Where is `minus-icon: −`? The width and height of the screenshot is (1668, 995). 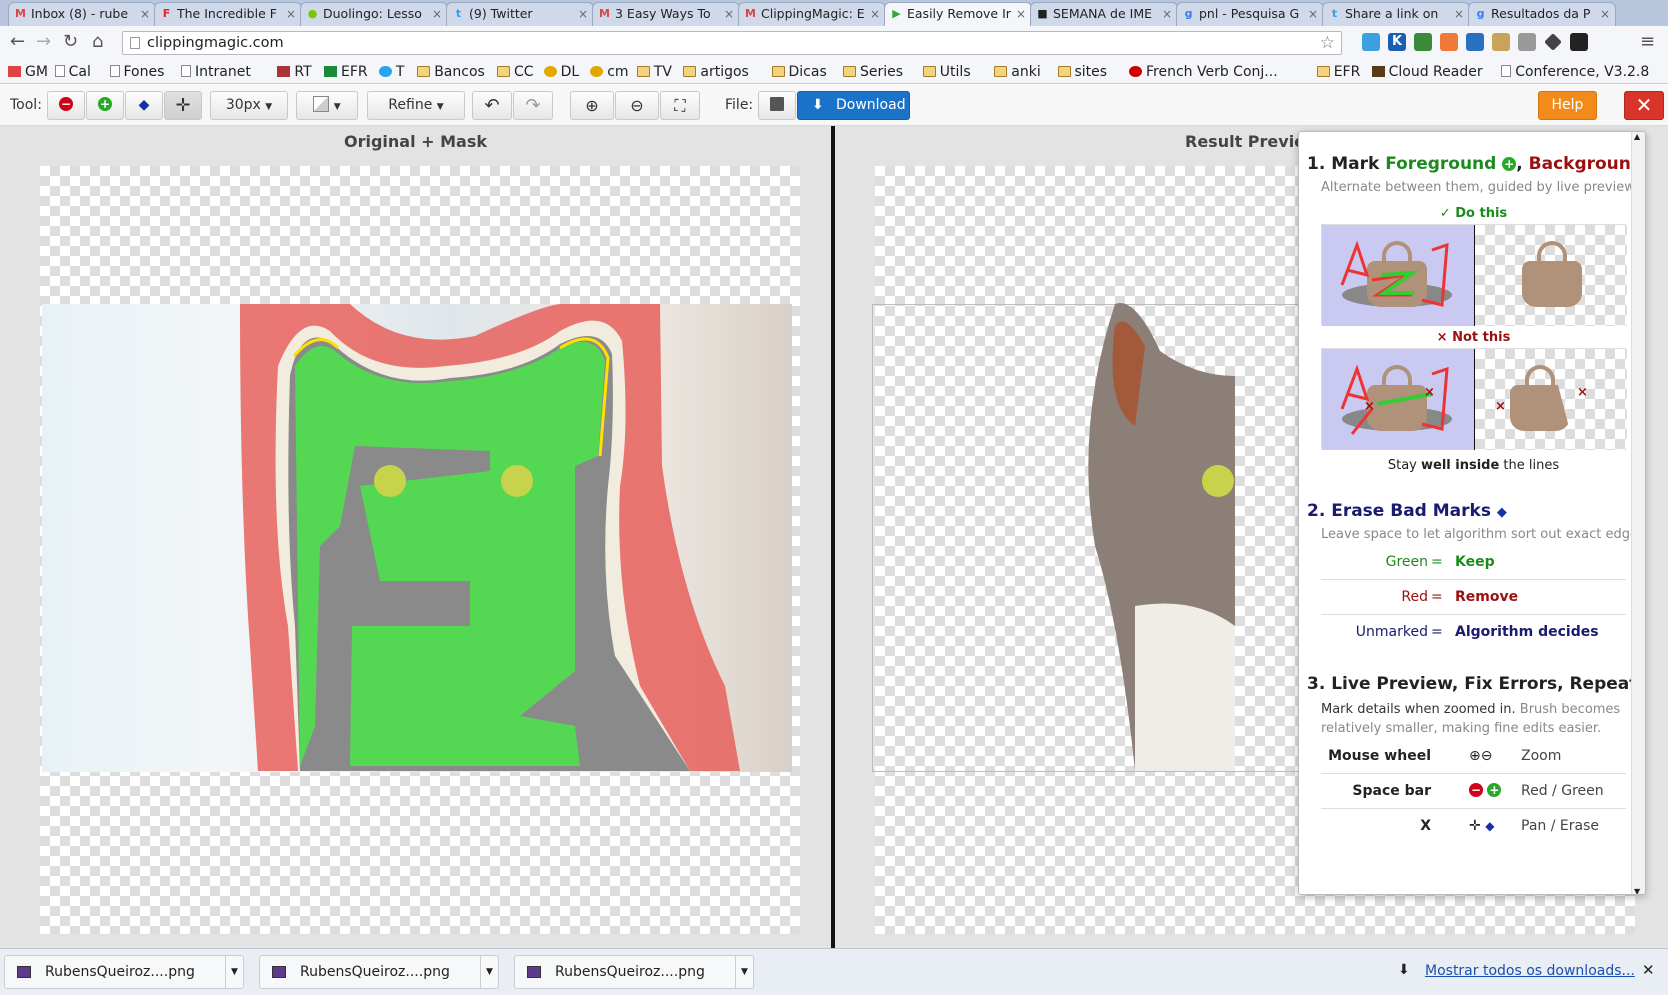
minus-icon: − is located at coordinates (1476, 790).